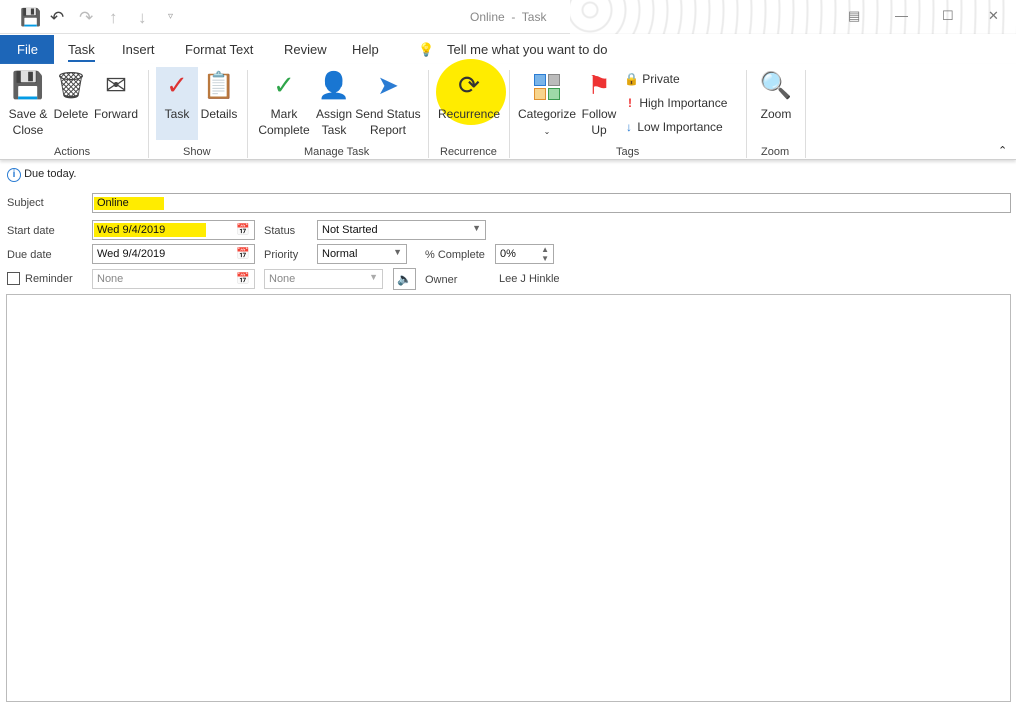 The image size is (1016, 709). I want to click on window-title: Online - Task, so click(508, 17).